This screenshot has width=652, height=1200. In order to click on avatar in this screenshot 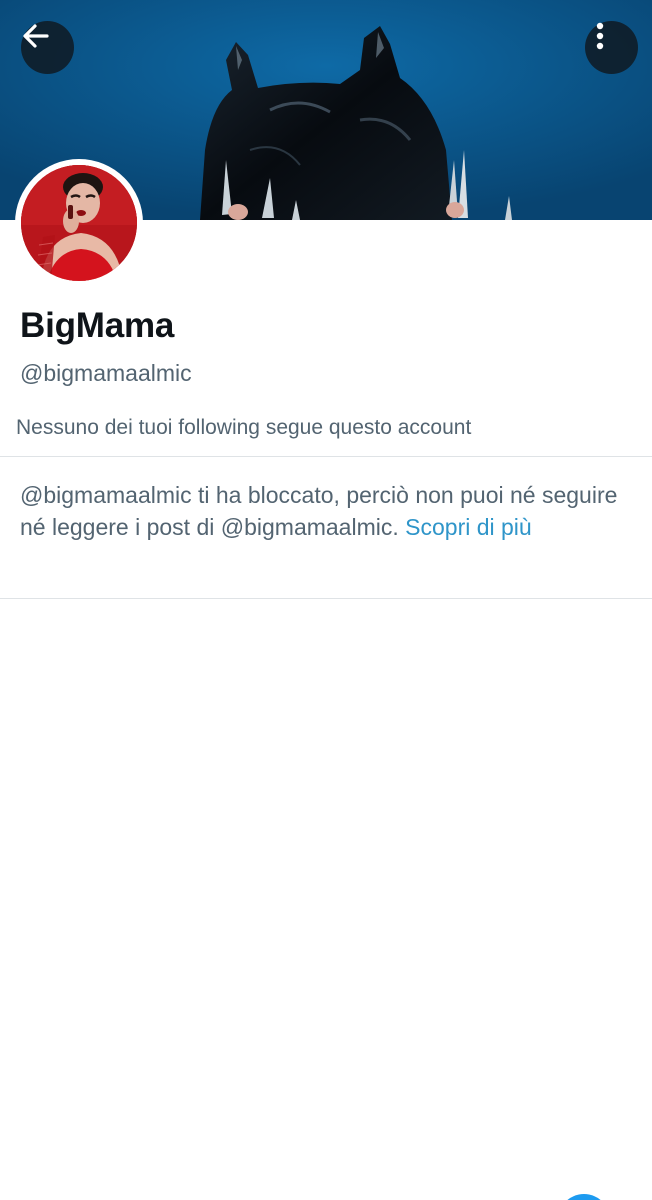, I will do `click(79, 223)`.